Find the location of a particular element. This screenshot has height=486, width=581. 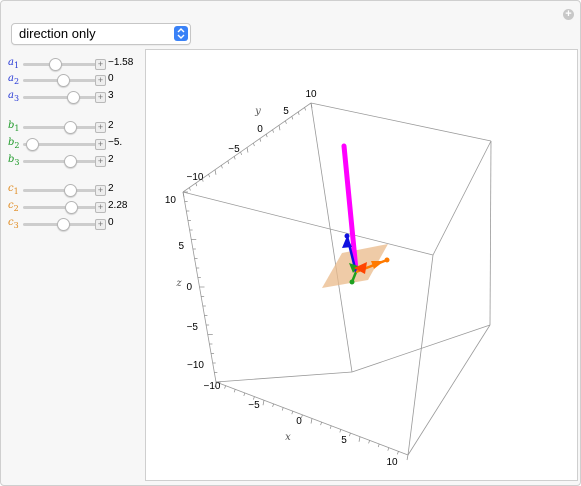

control-row-b3: b3 +2 is located at coordinates (78, 161).